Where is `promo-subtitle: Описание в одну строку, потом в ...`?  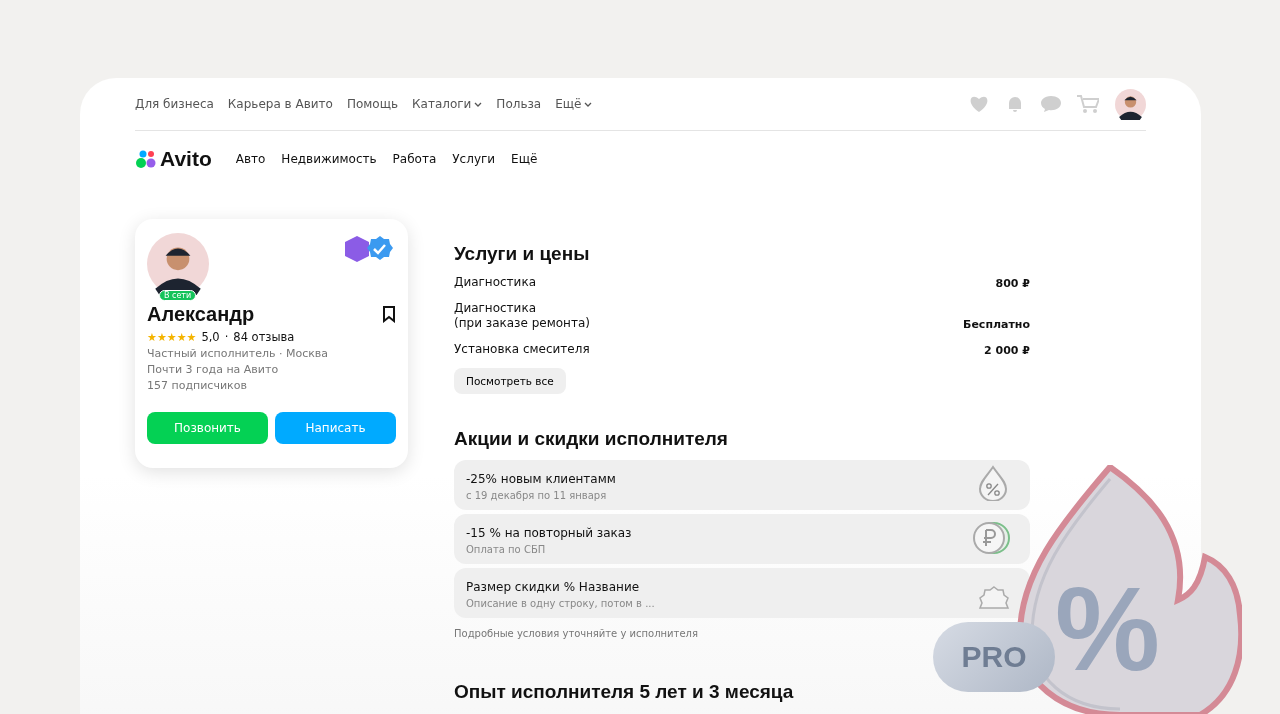
promo-subtitle: Описание в одну строку, потом в ... is located at coordinates (560, 603).